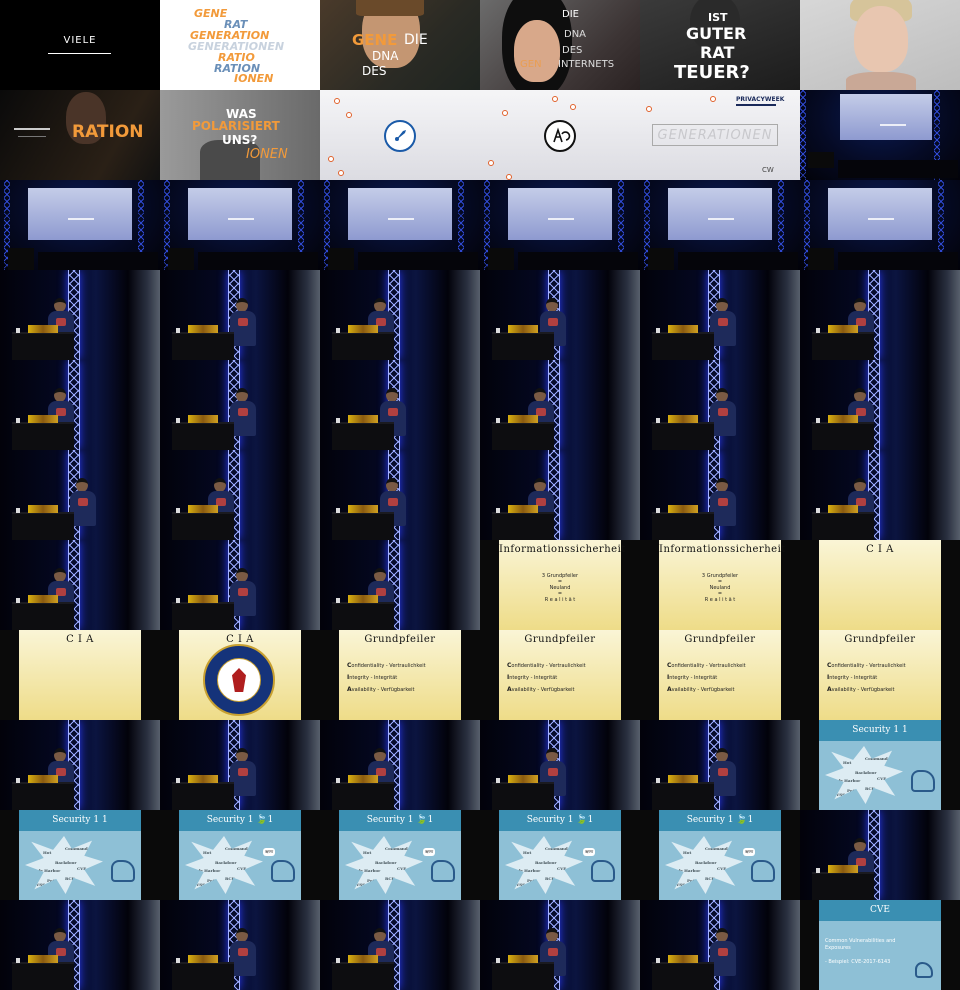 The height and width of the screenshot is (990, 960). I want to click on title-card-ration: RATION, so click(80, 135).